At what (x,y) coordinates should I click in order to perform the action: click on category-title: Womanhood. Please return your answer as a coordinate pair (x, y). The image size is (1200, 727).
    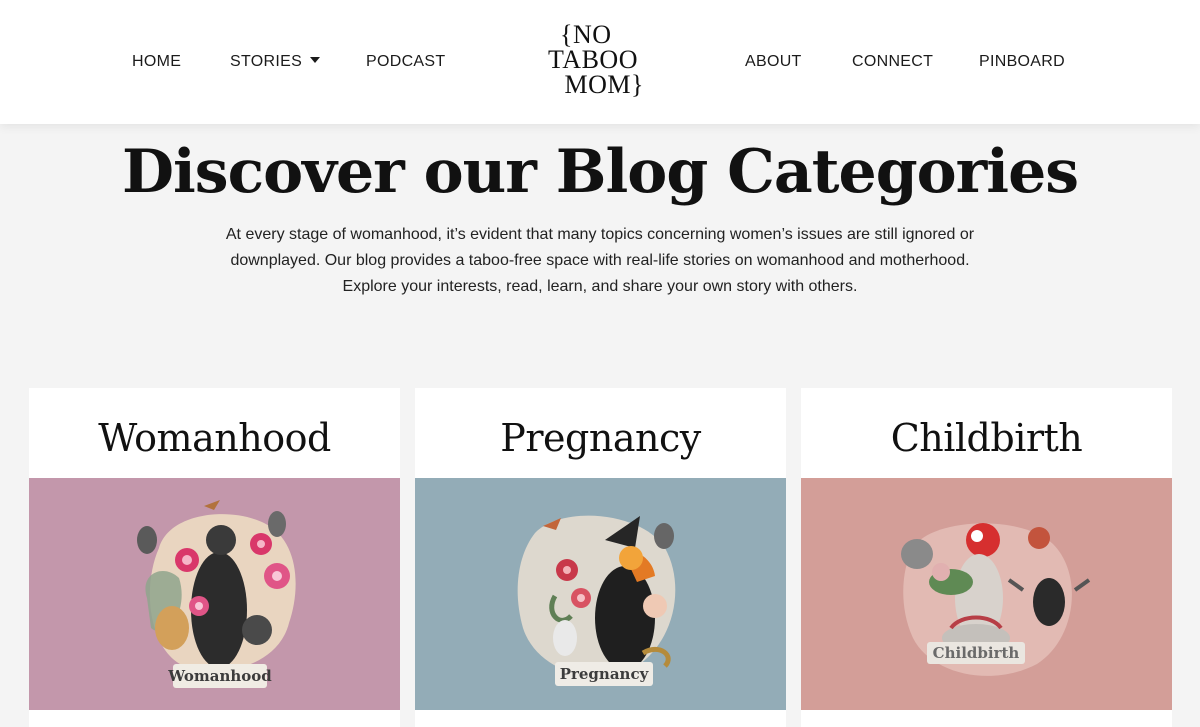
    Looking at the image, I should click on (214, 438).